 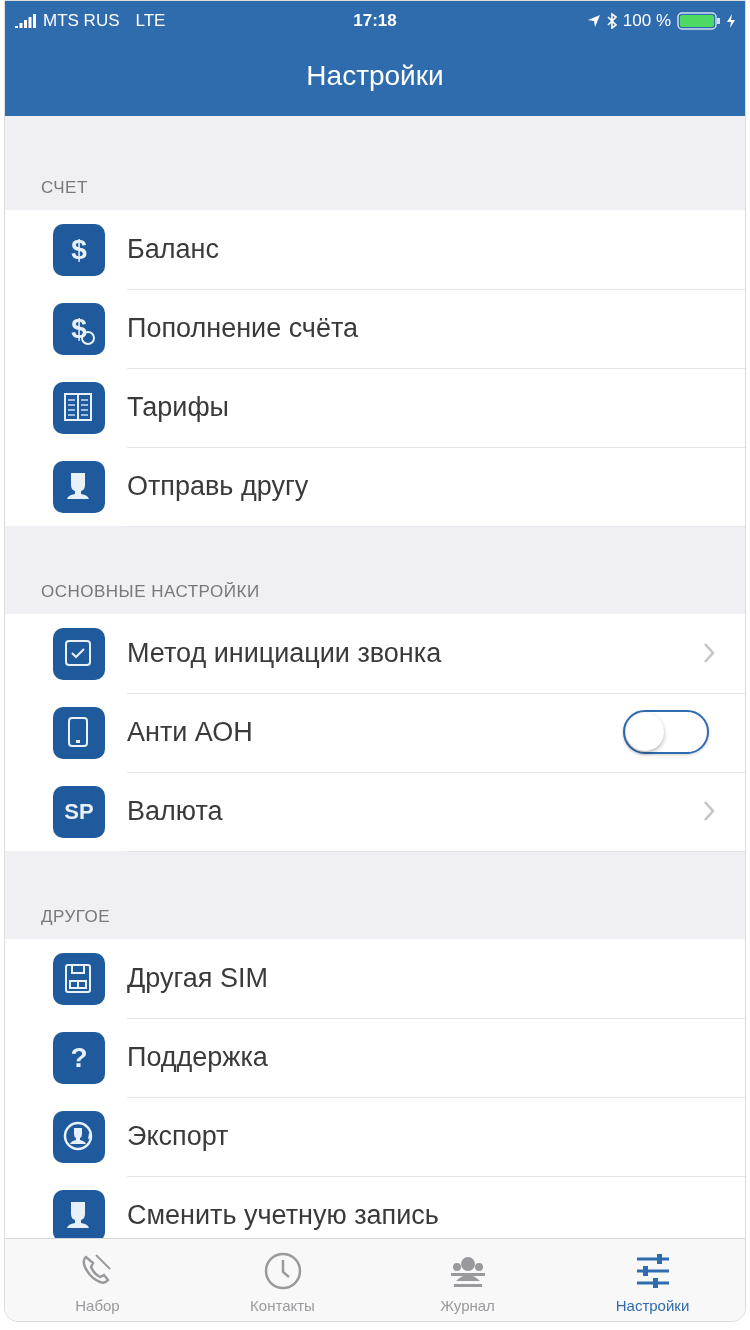 I want to click on signal-icon, so click(x=26, y=21).